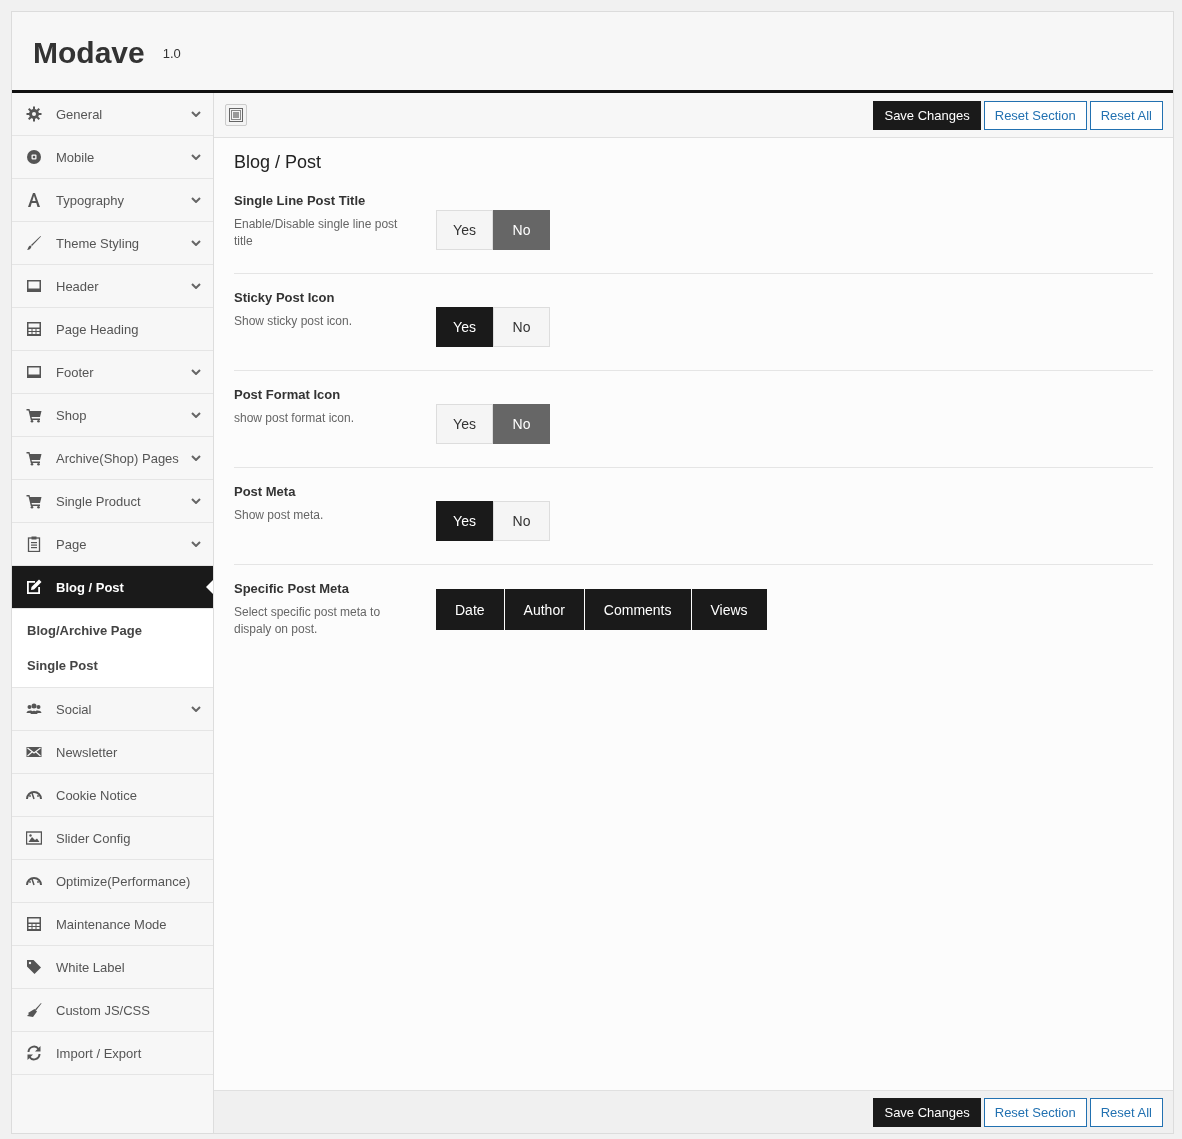 This screenshot has height=1139, width=1182. What do you see at coordinates (112, 200) in the screenshot?
I see `sidebar-item: Typography` at bounding box center [112, 200].